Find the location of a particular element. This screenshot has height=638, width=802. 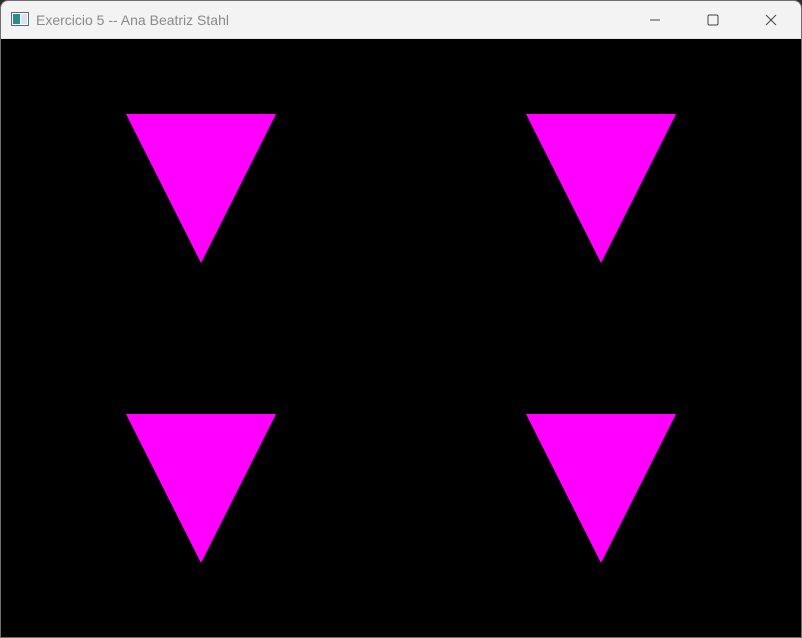

app-icon is located at coordinates (20, 19).